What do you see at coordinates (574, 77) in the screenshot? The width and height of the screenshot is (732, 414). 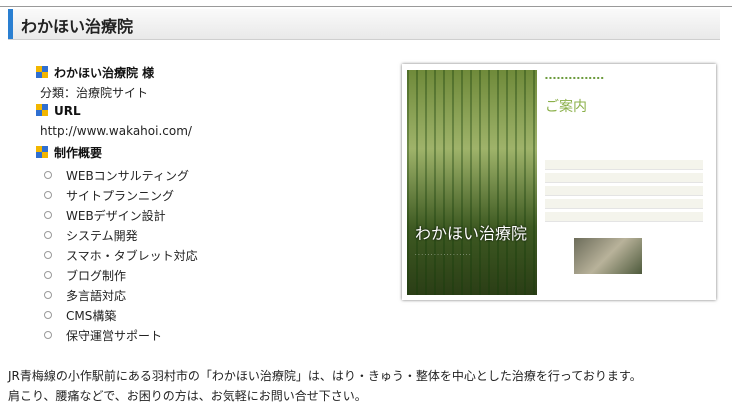 I see `screenshot-nav: ▪ ▪ ▪ ▪ ▪ ▪ ▪ ▪ ▪ ▪ ▪ ▪ ▪ ▪ ▪` at bounding box center [574, 77].